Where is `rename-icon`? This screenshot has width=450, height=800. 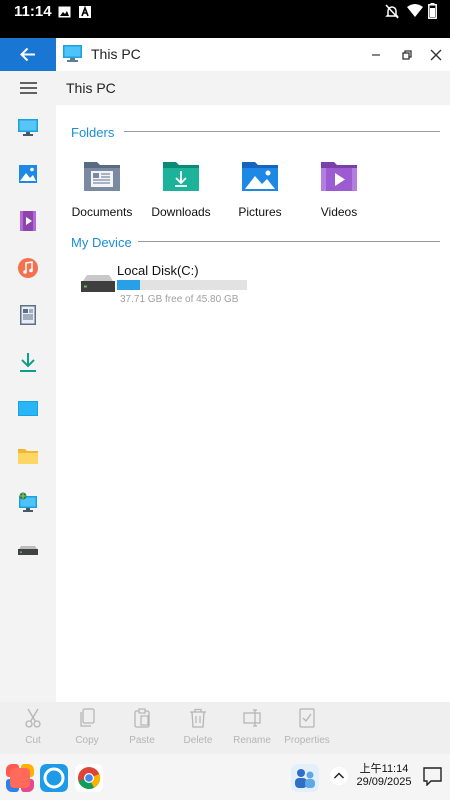 rename-icon is located at coordinates (252, 718).